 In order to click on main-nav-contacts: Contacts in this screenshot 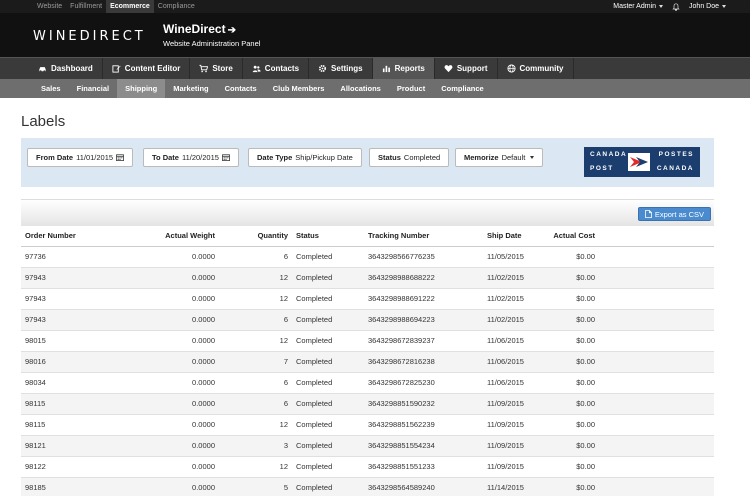, I will do `click(276, 68)`.